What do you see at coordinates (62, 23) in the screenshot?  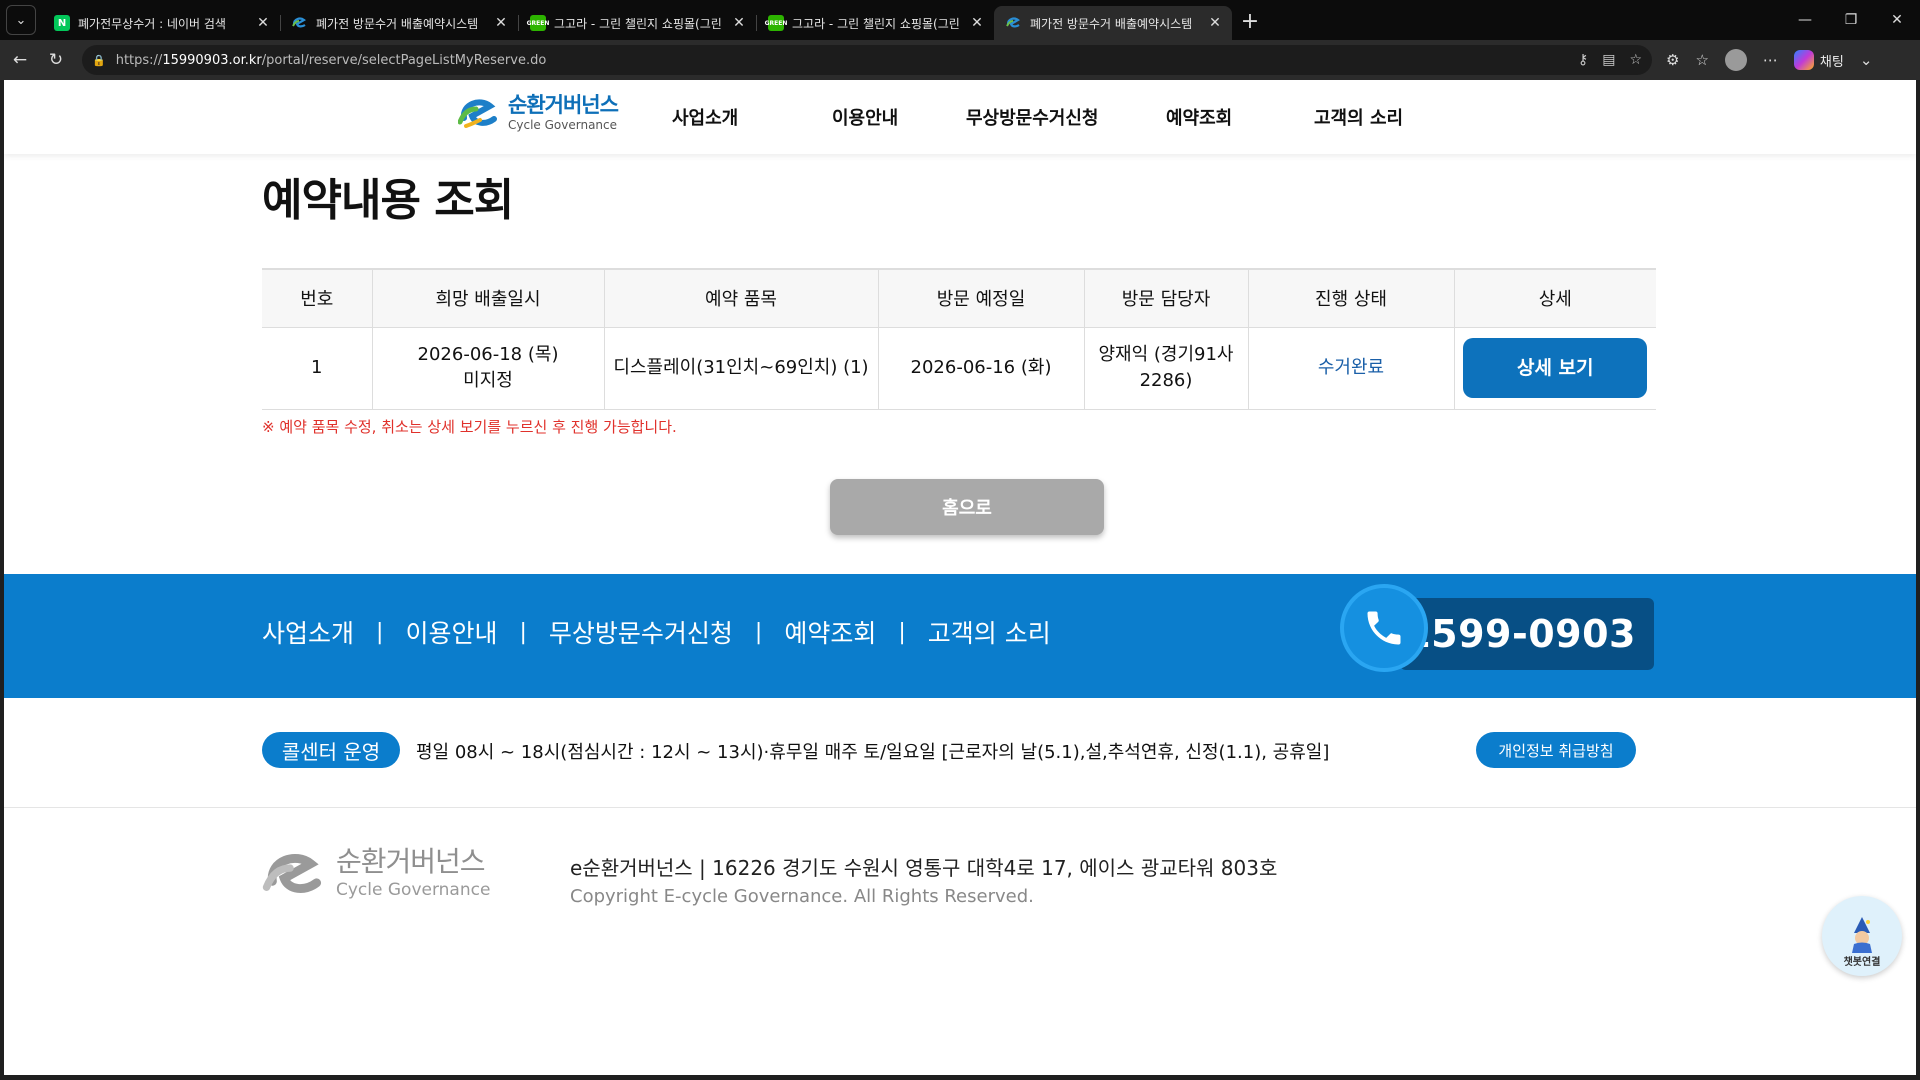 I see `naver-icon: N` at bounding box center [62, 23].